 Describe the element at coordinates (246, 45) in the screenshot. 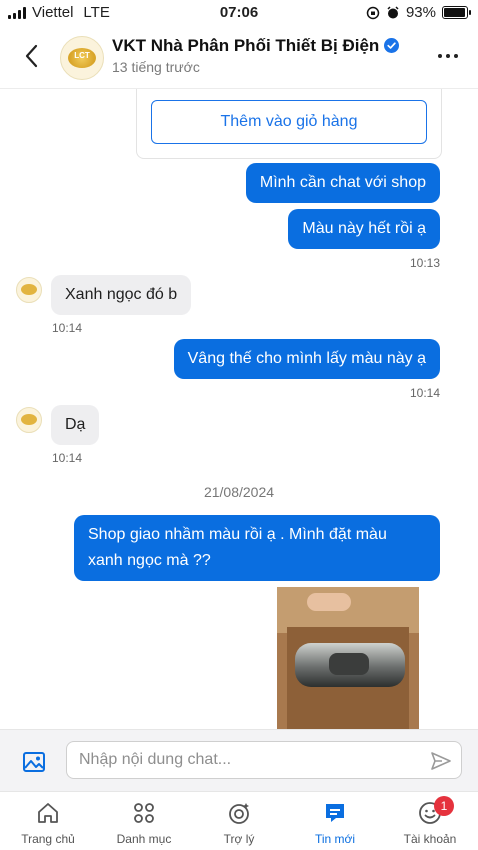

I see `shop-name-text: VKT Nhà Phân Phối Thiết Bị Điện` at that location.